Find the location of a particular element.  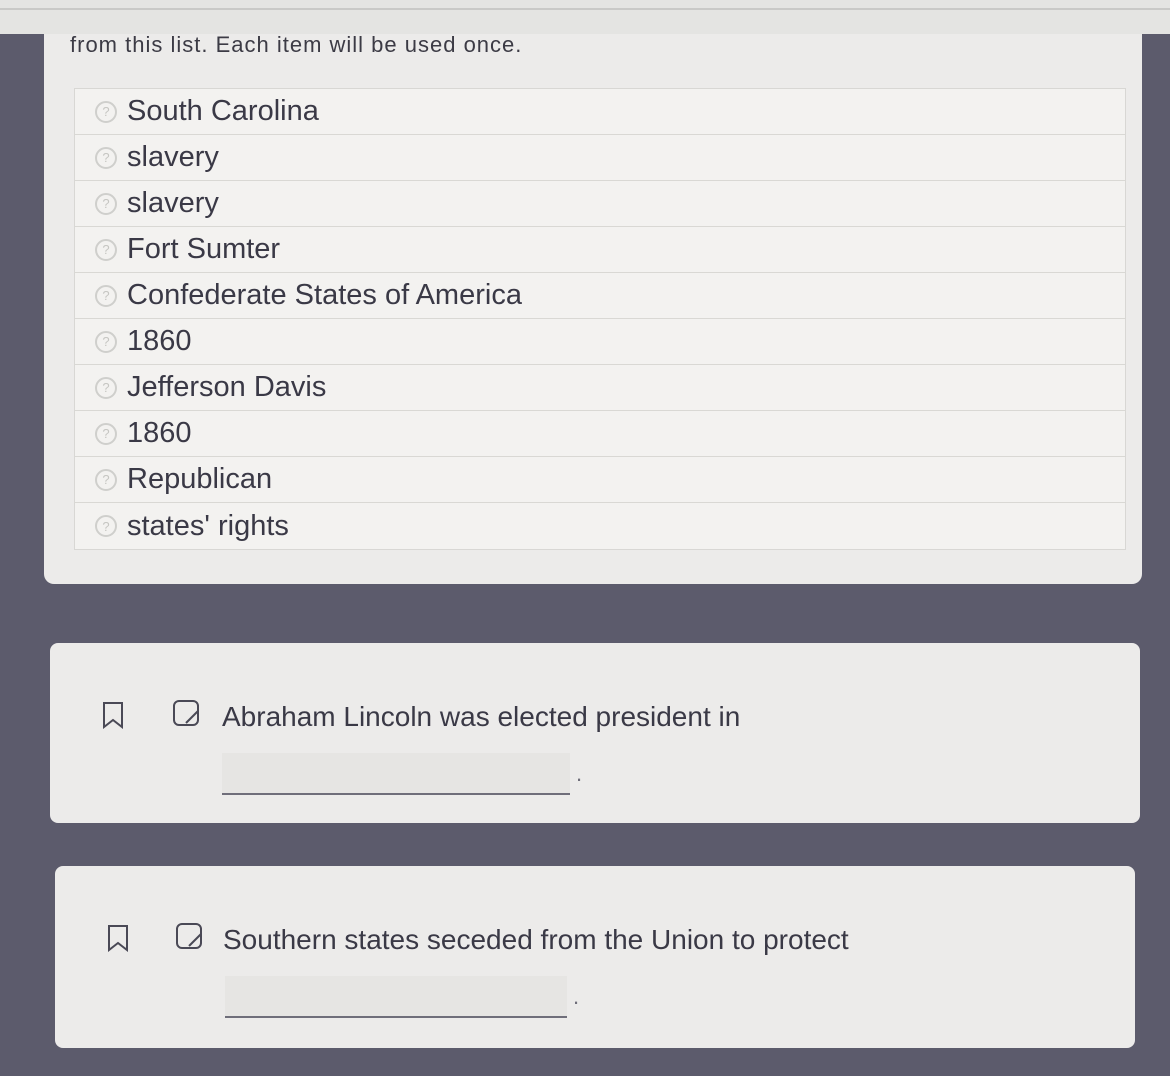

divider is located at coordinates (585, 9).